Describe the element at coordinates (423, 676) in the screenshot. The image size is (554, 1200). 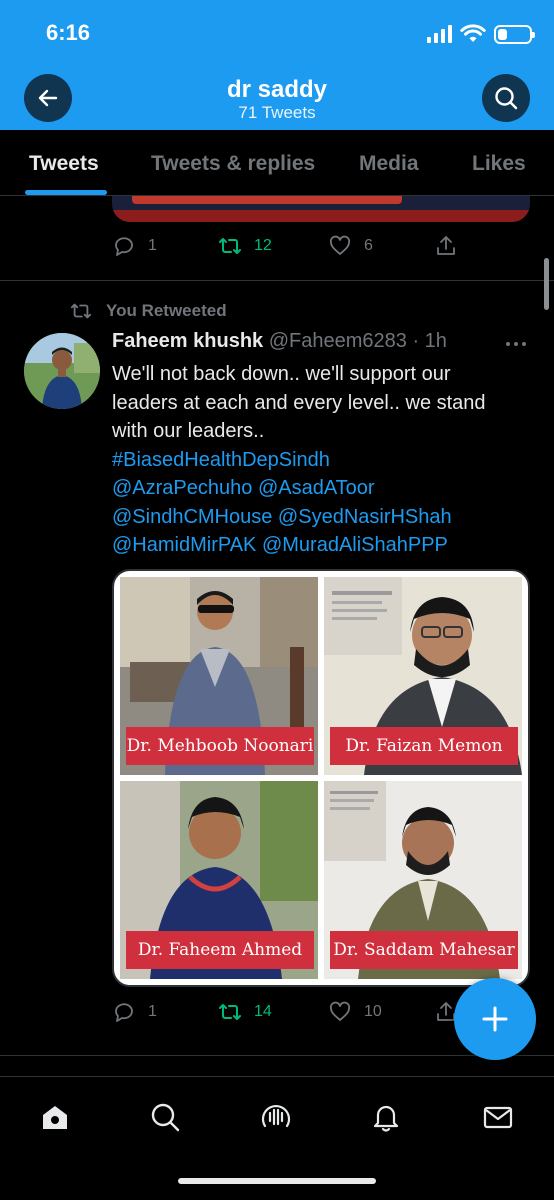
I see `media-photo-2: Dr. Faizan Memon` at that location.